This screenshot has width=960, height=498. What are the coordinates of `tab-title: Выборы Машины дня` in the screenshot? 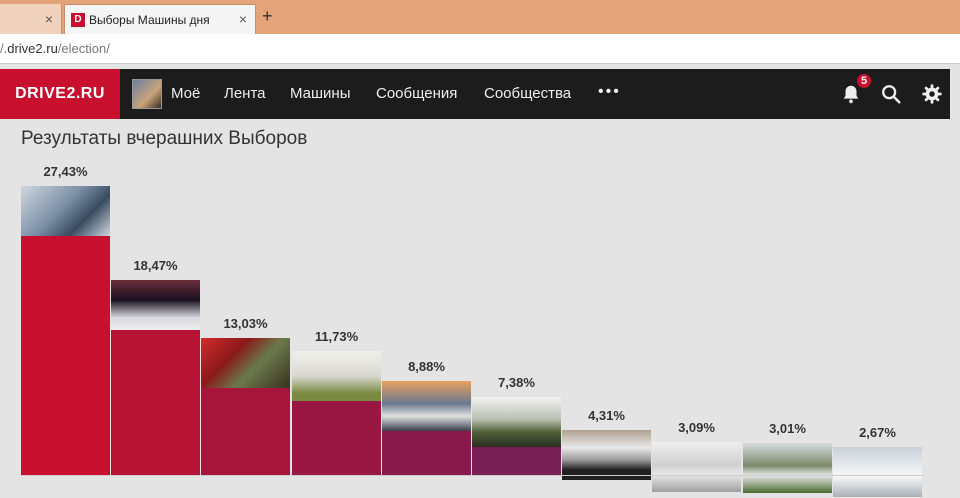 It's located at (149, 19).